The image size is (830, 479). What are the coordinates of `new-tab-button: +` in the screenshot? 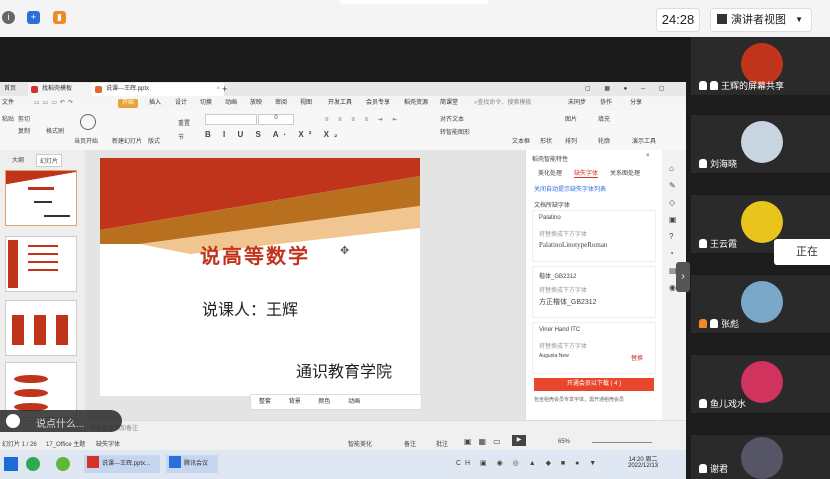 It's located at (222, 89).